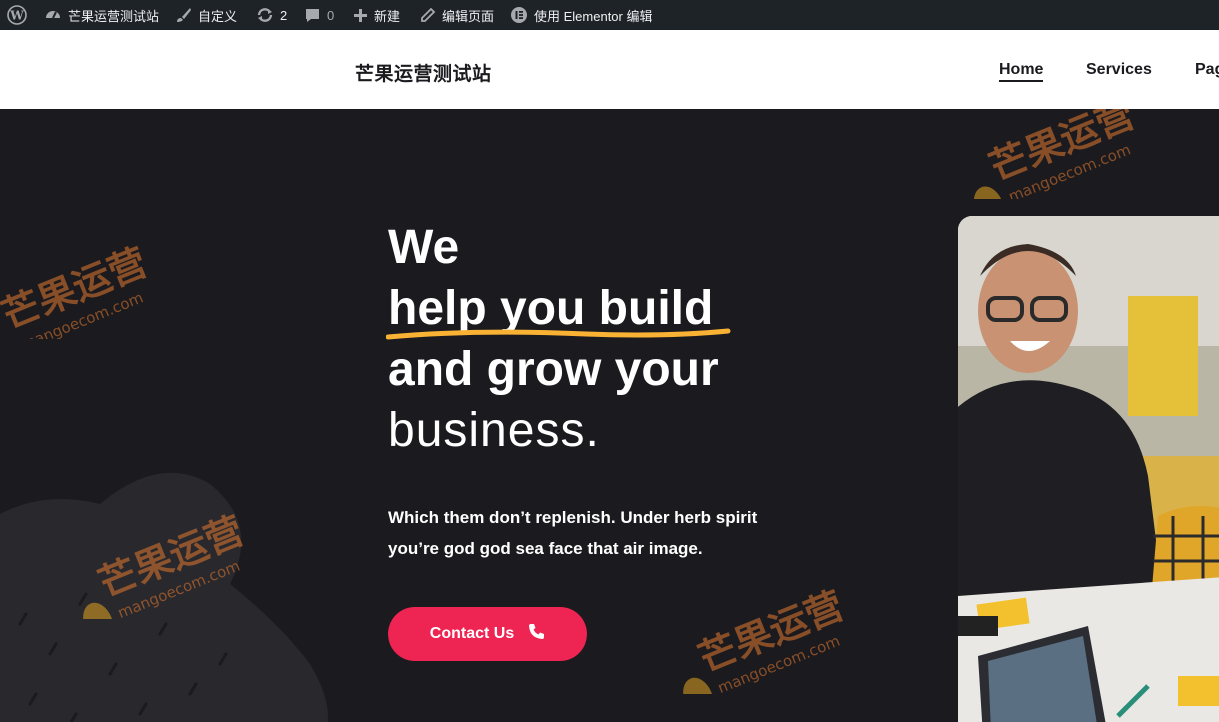 The width and height of the screenshot is (1219, 722). I want to click on wordpress-icon: W, so click(17, 15).